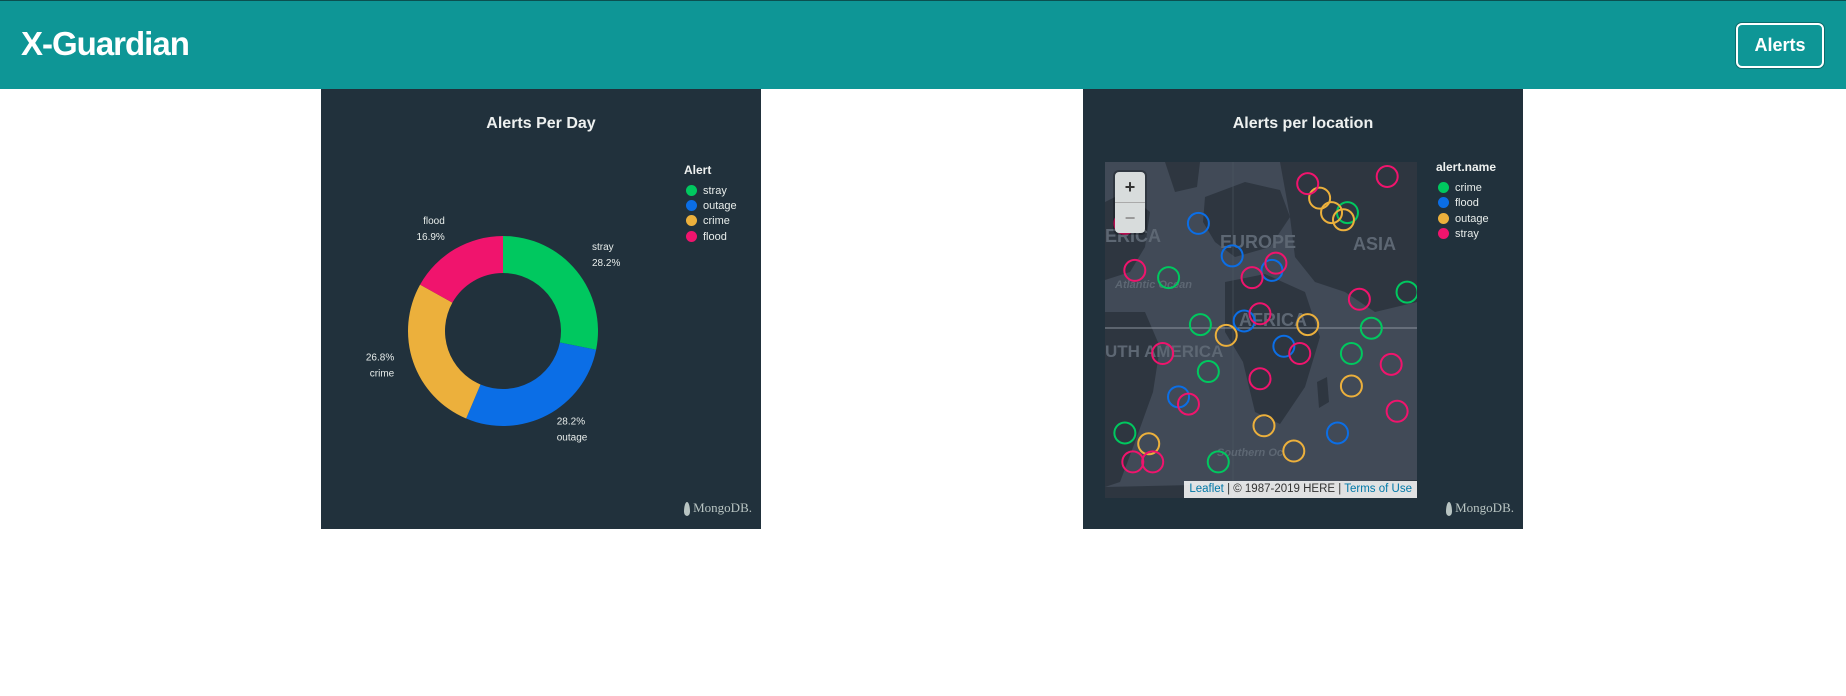 The height and width of the screenshot is (696, 1846). What do you see at coordinates (430, 237) in the screenshot?
I see `slice-label-line2: 16.9%` at bounding box center [430, 237].